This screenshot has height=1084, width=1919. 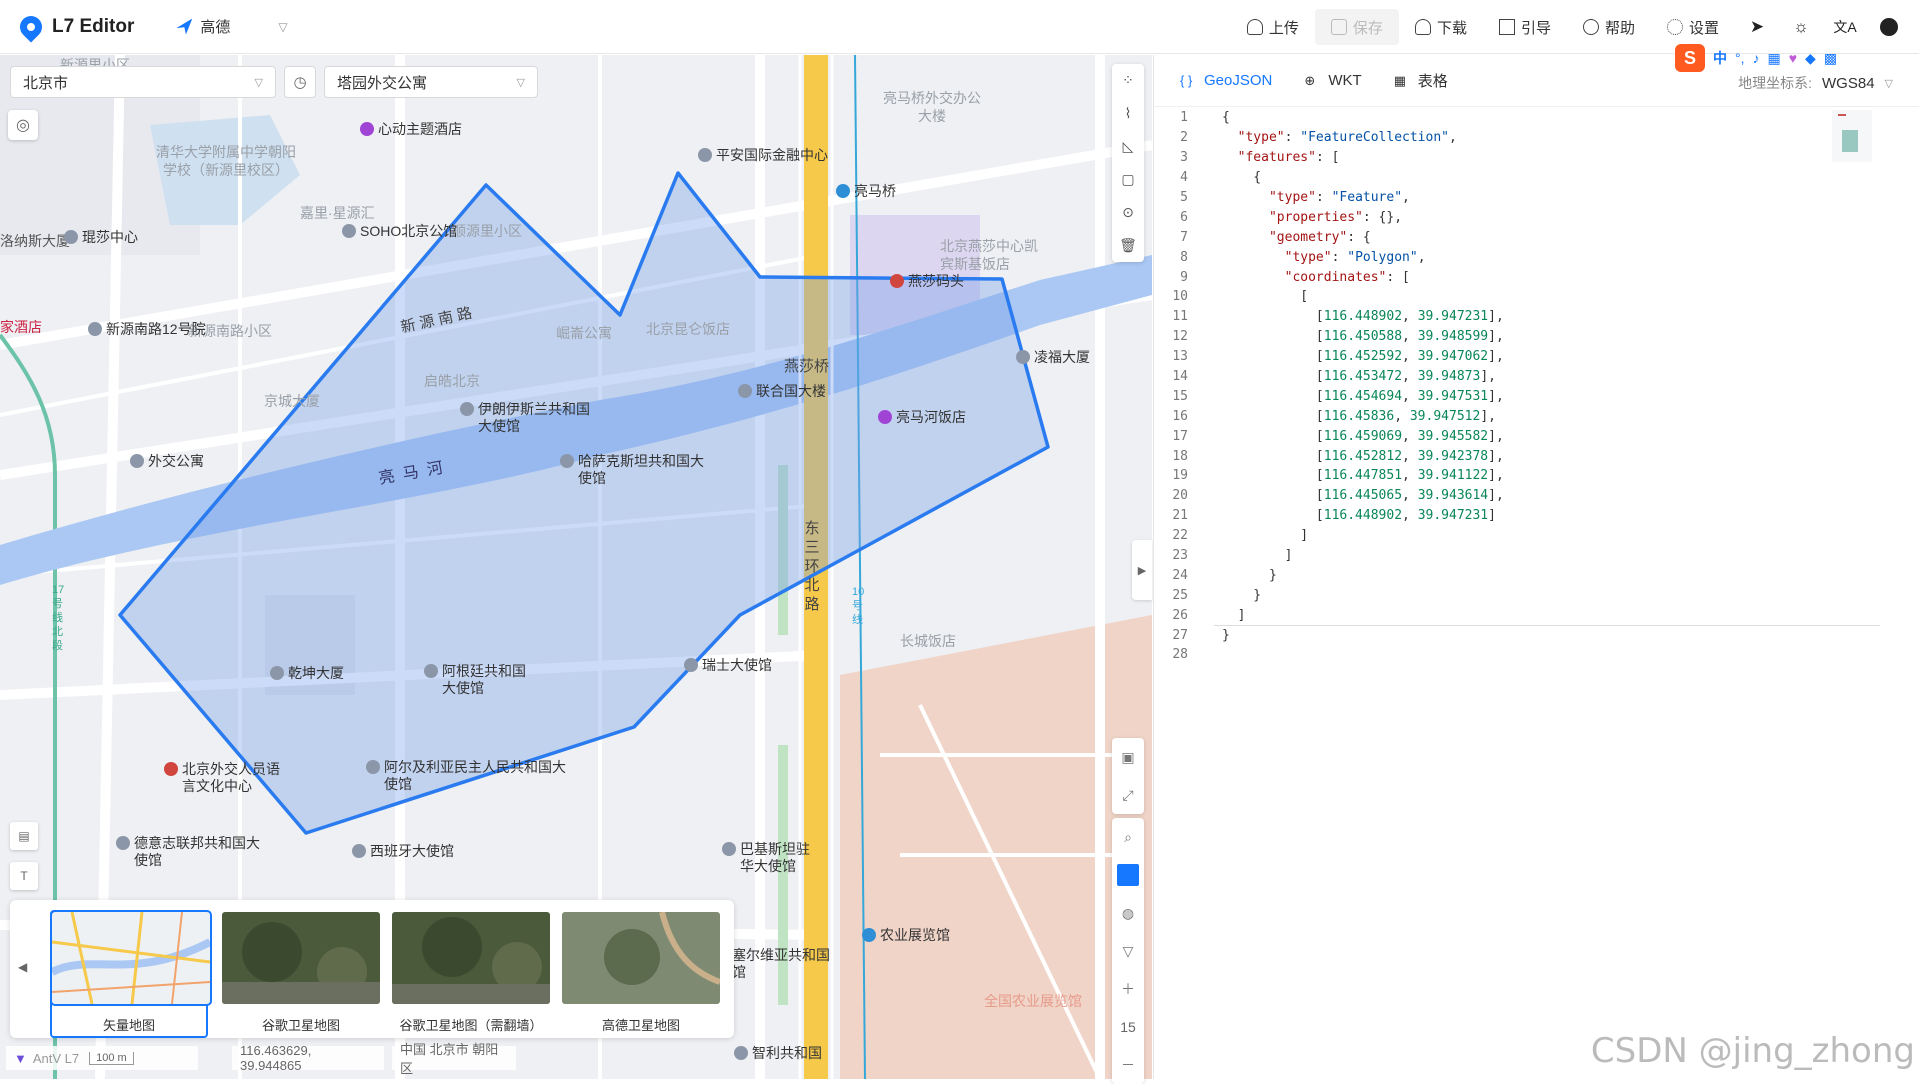 What do you see at coordinates (22, 967) in the screenshot?
I see `chevron-left-icon: ◀` at bounding box center [22, 967].